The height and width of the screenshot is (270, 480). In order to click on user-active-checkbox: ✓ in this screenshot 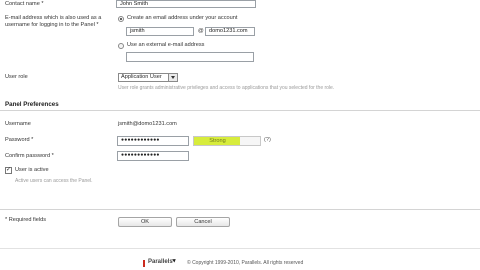, I will do `click(8, 170)`.